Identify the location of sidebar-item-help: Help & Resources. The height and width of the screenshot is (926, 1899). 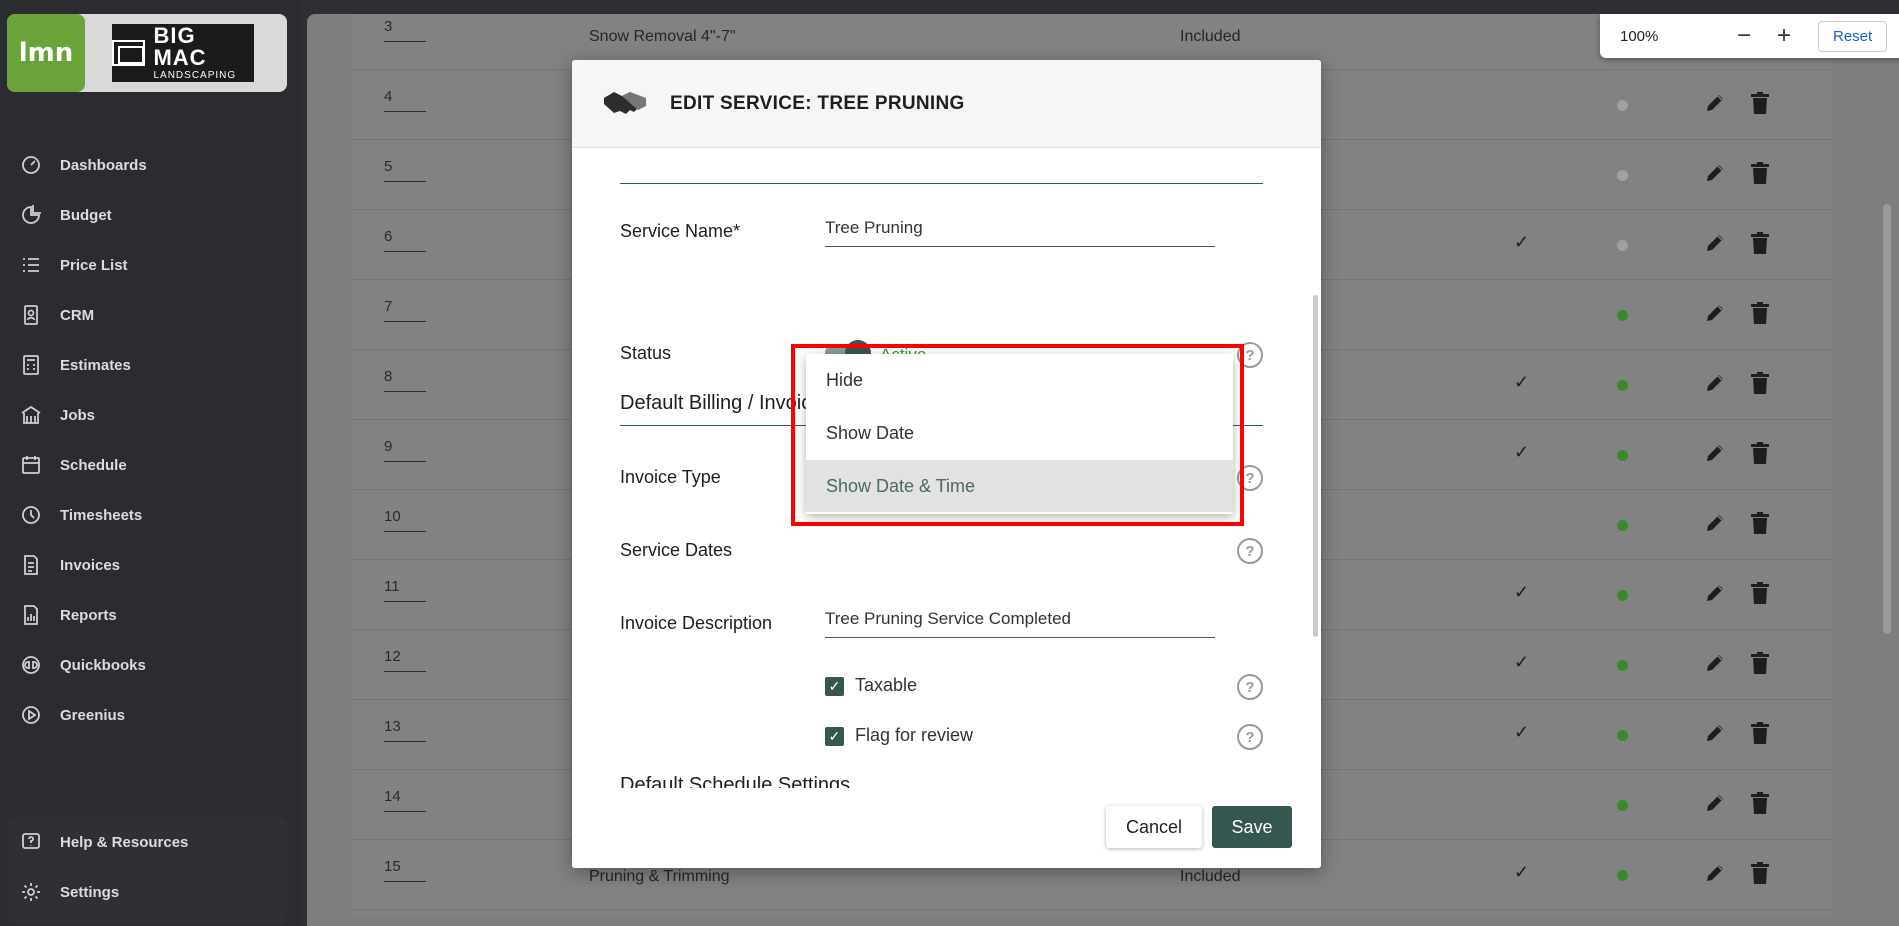
(147, 842).